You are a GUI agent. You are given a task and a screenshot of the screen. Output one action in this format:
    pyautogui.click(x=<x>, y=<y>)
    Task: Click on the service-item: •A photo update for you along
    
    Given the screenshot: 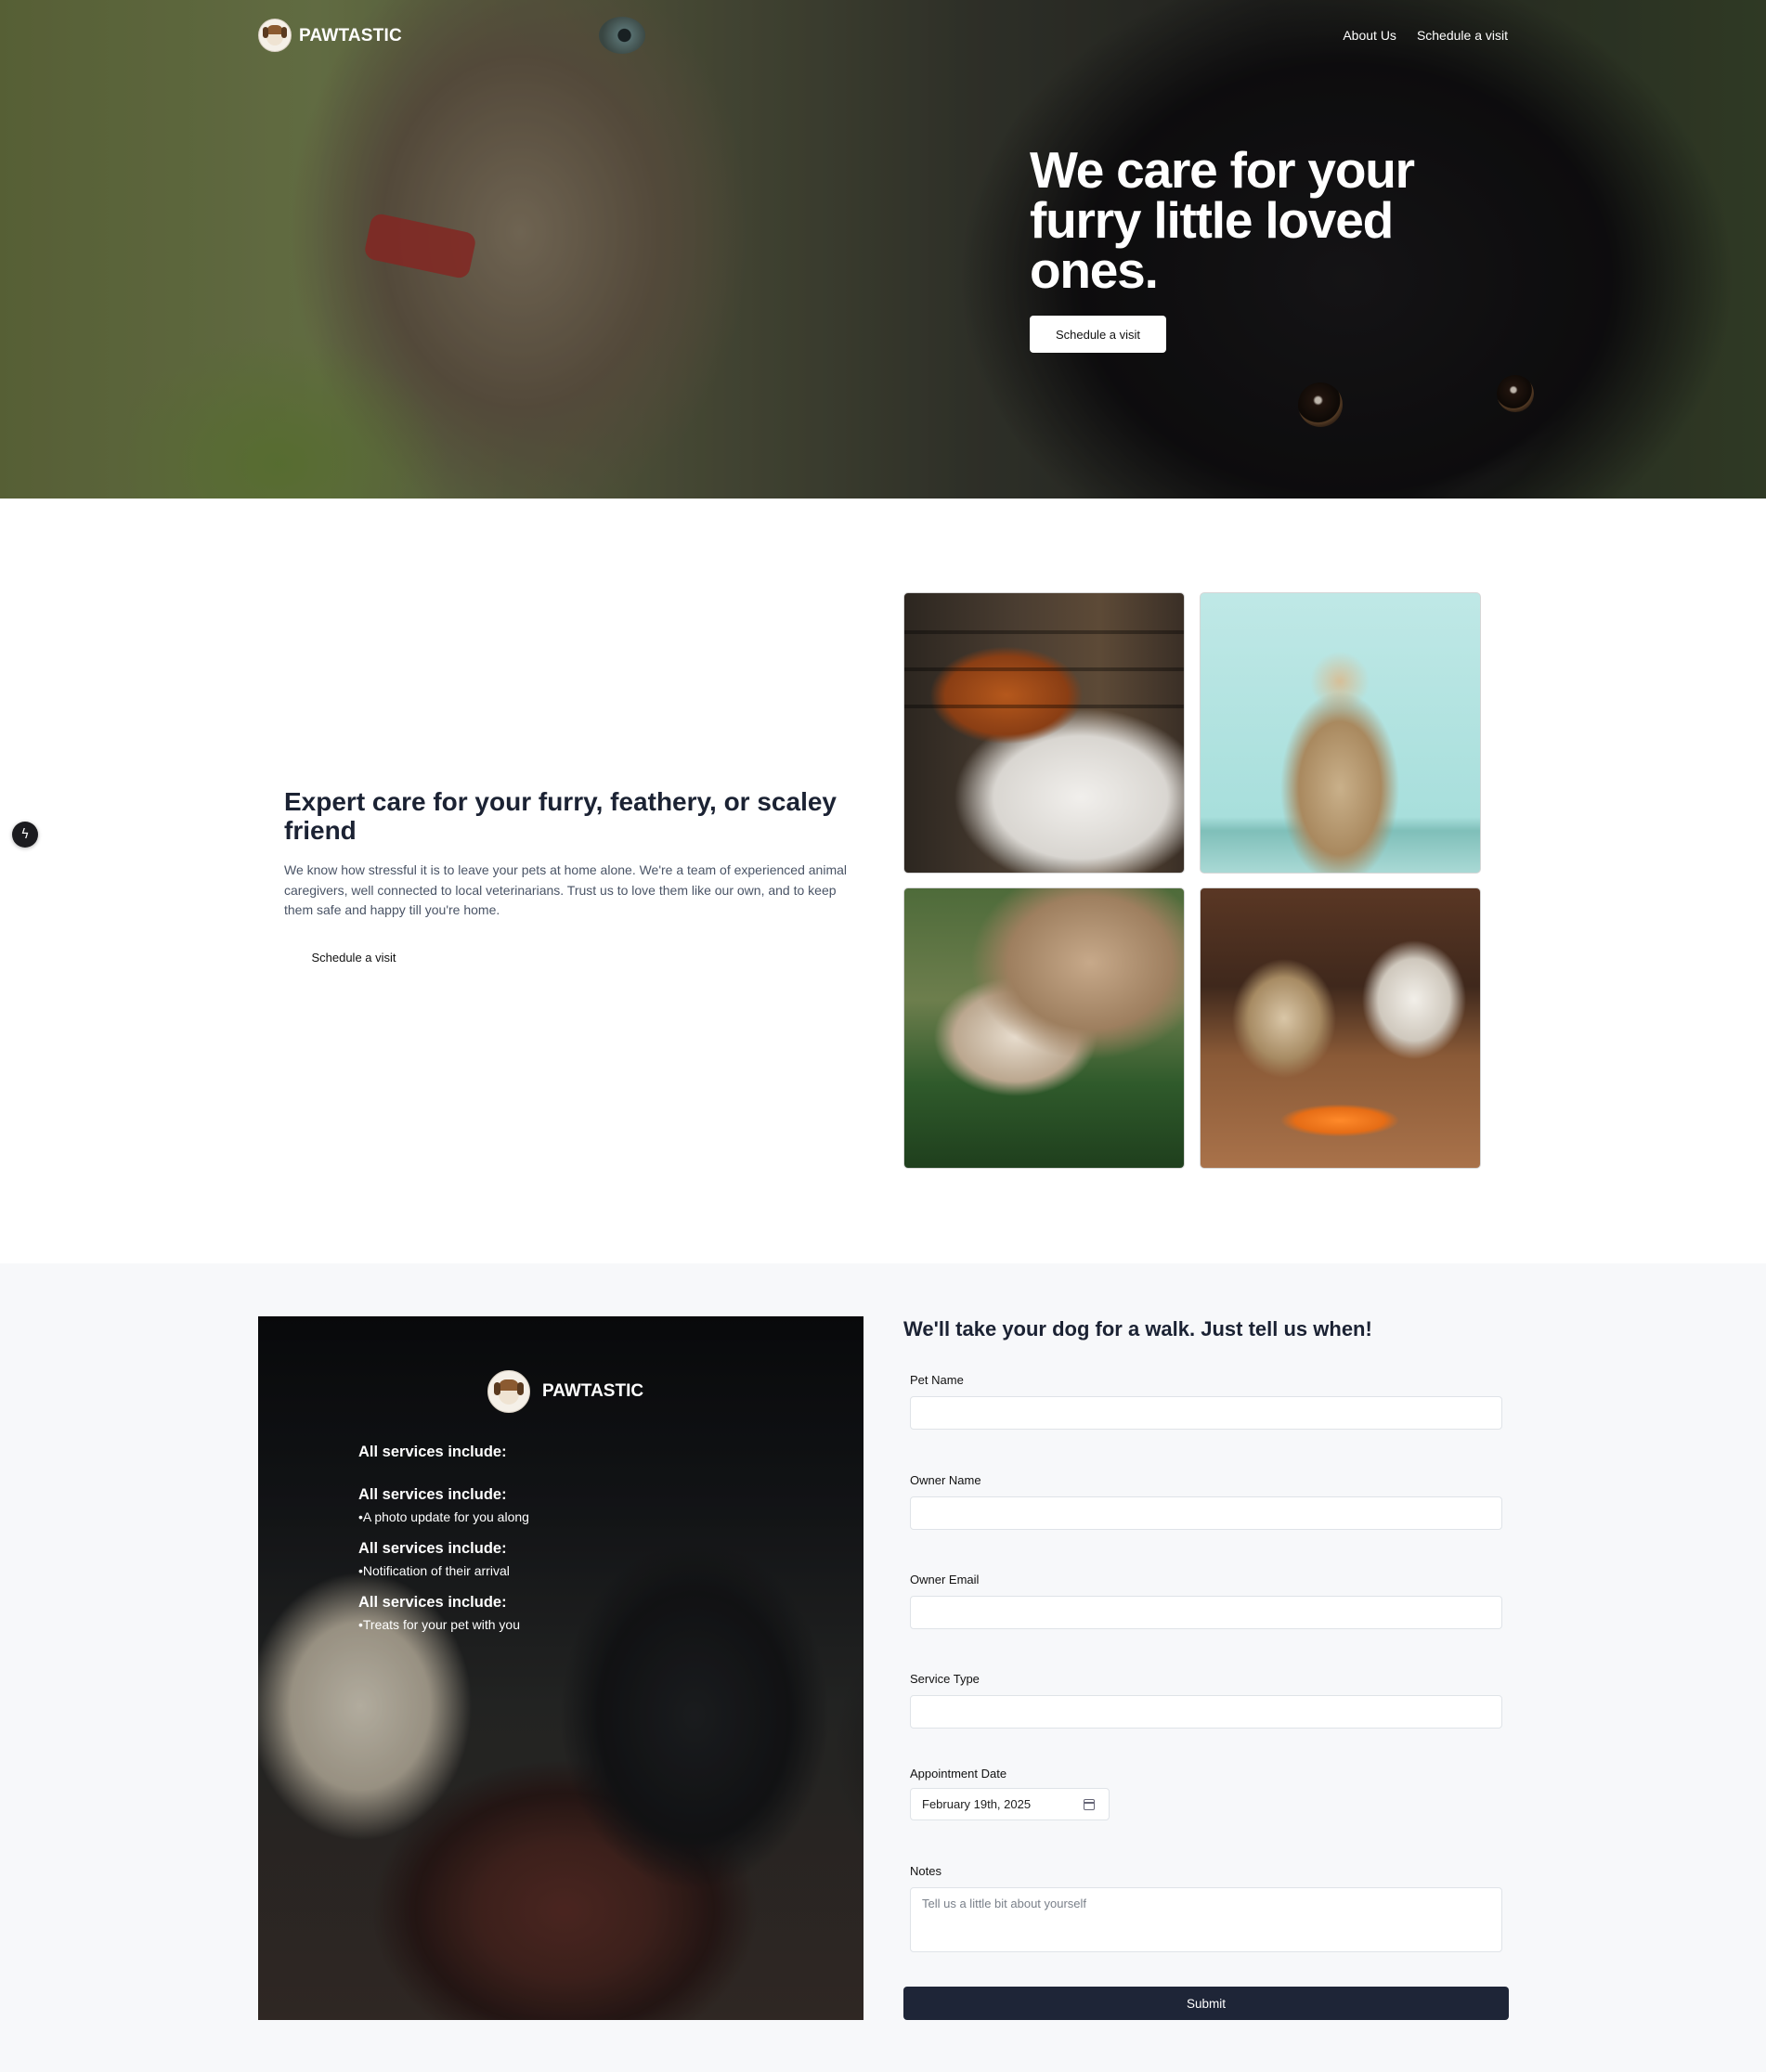 What is the action you would take?
    pyautogui.click(x=443, y=1516)
    